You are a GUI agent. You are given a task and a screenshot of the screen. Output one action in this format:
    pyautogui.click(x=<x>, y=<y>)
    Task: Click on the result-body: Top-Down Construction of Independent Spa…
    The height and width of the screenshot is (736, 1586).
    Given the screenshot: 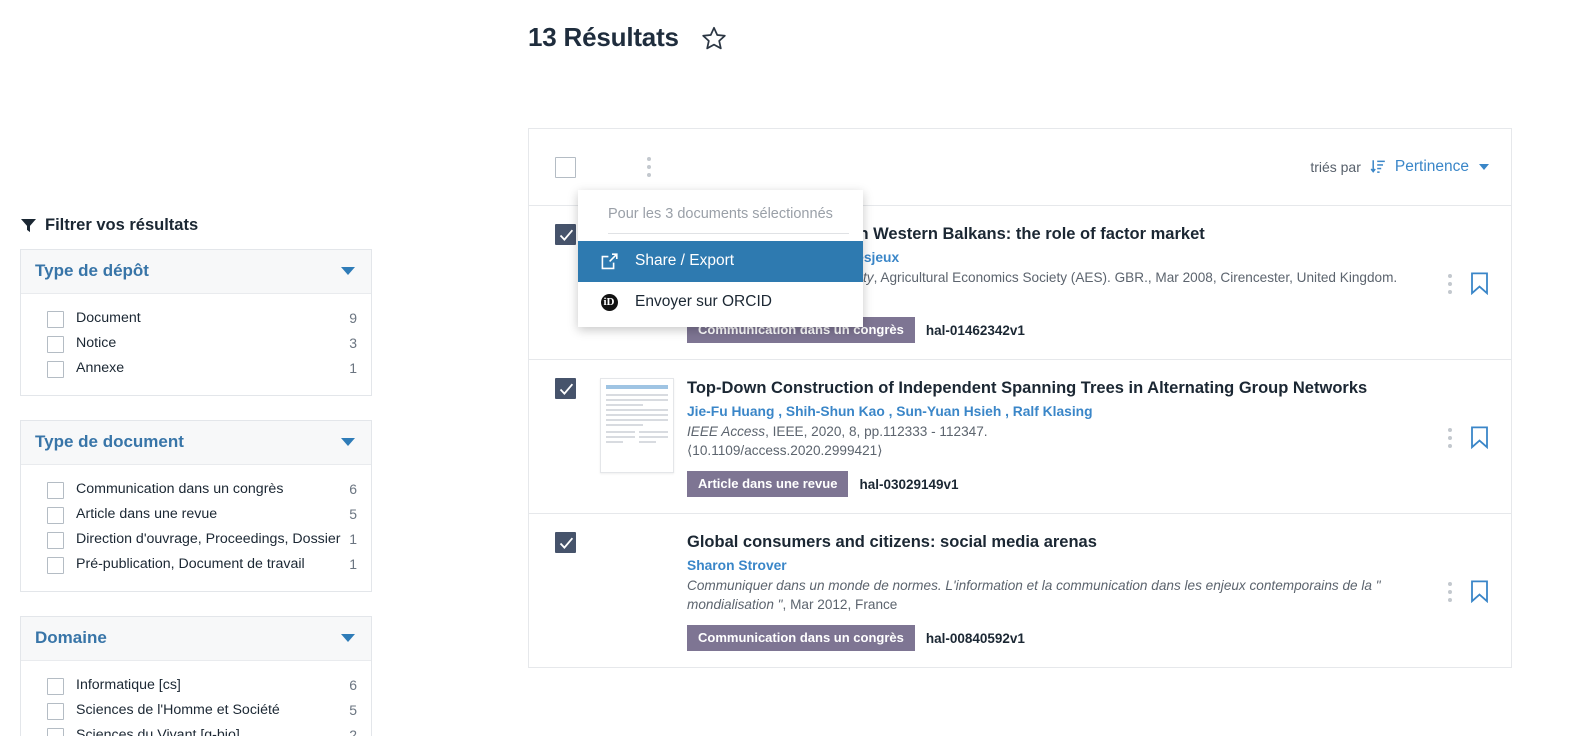 What is the action you would take?
    pyautogui.click(x=1048, y=437)
    